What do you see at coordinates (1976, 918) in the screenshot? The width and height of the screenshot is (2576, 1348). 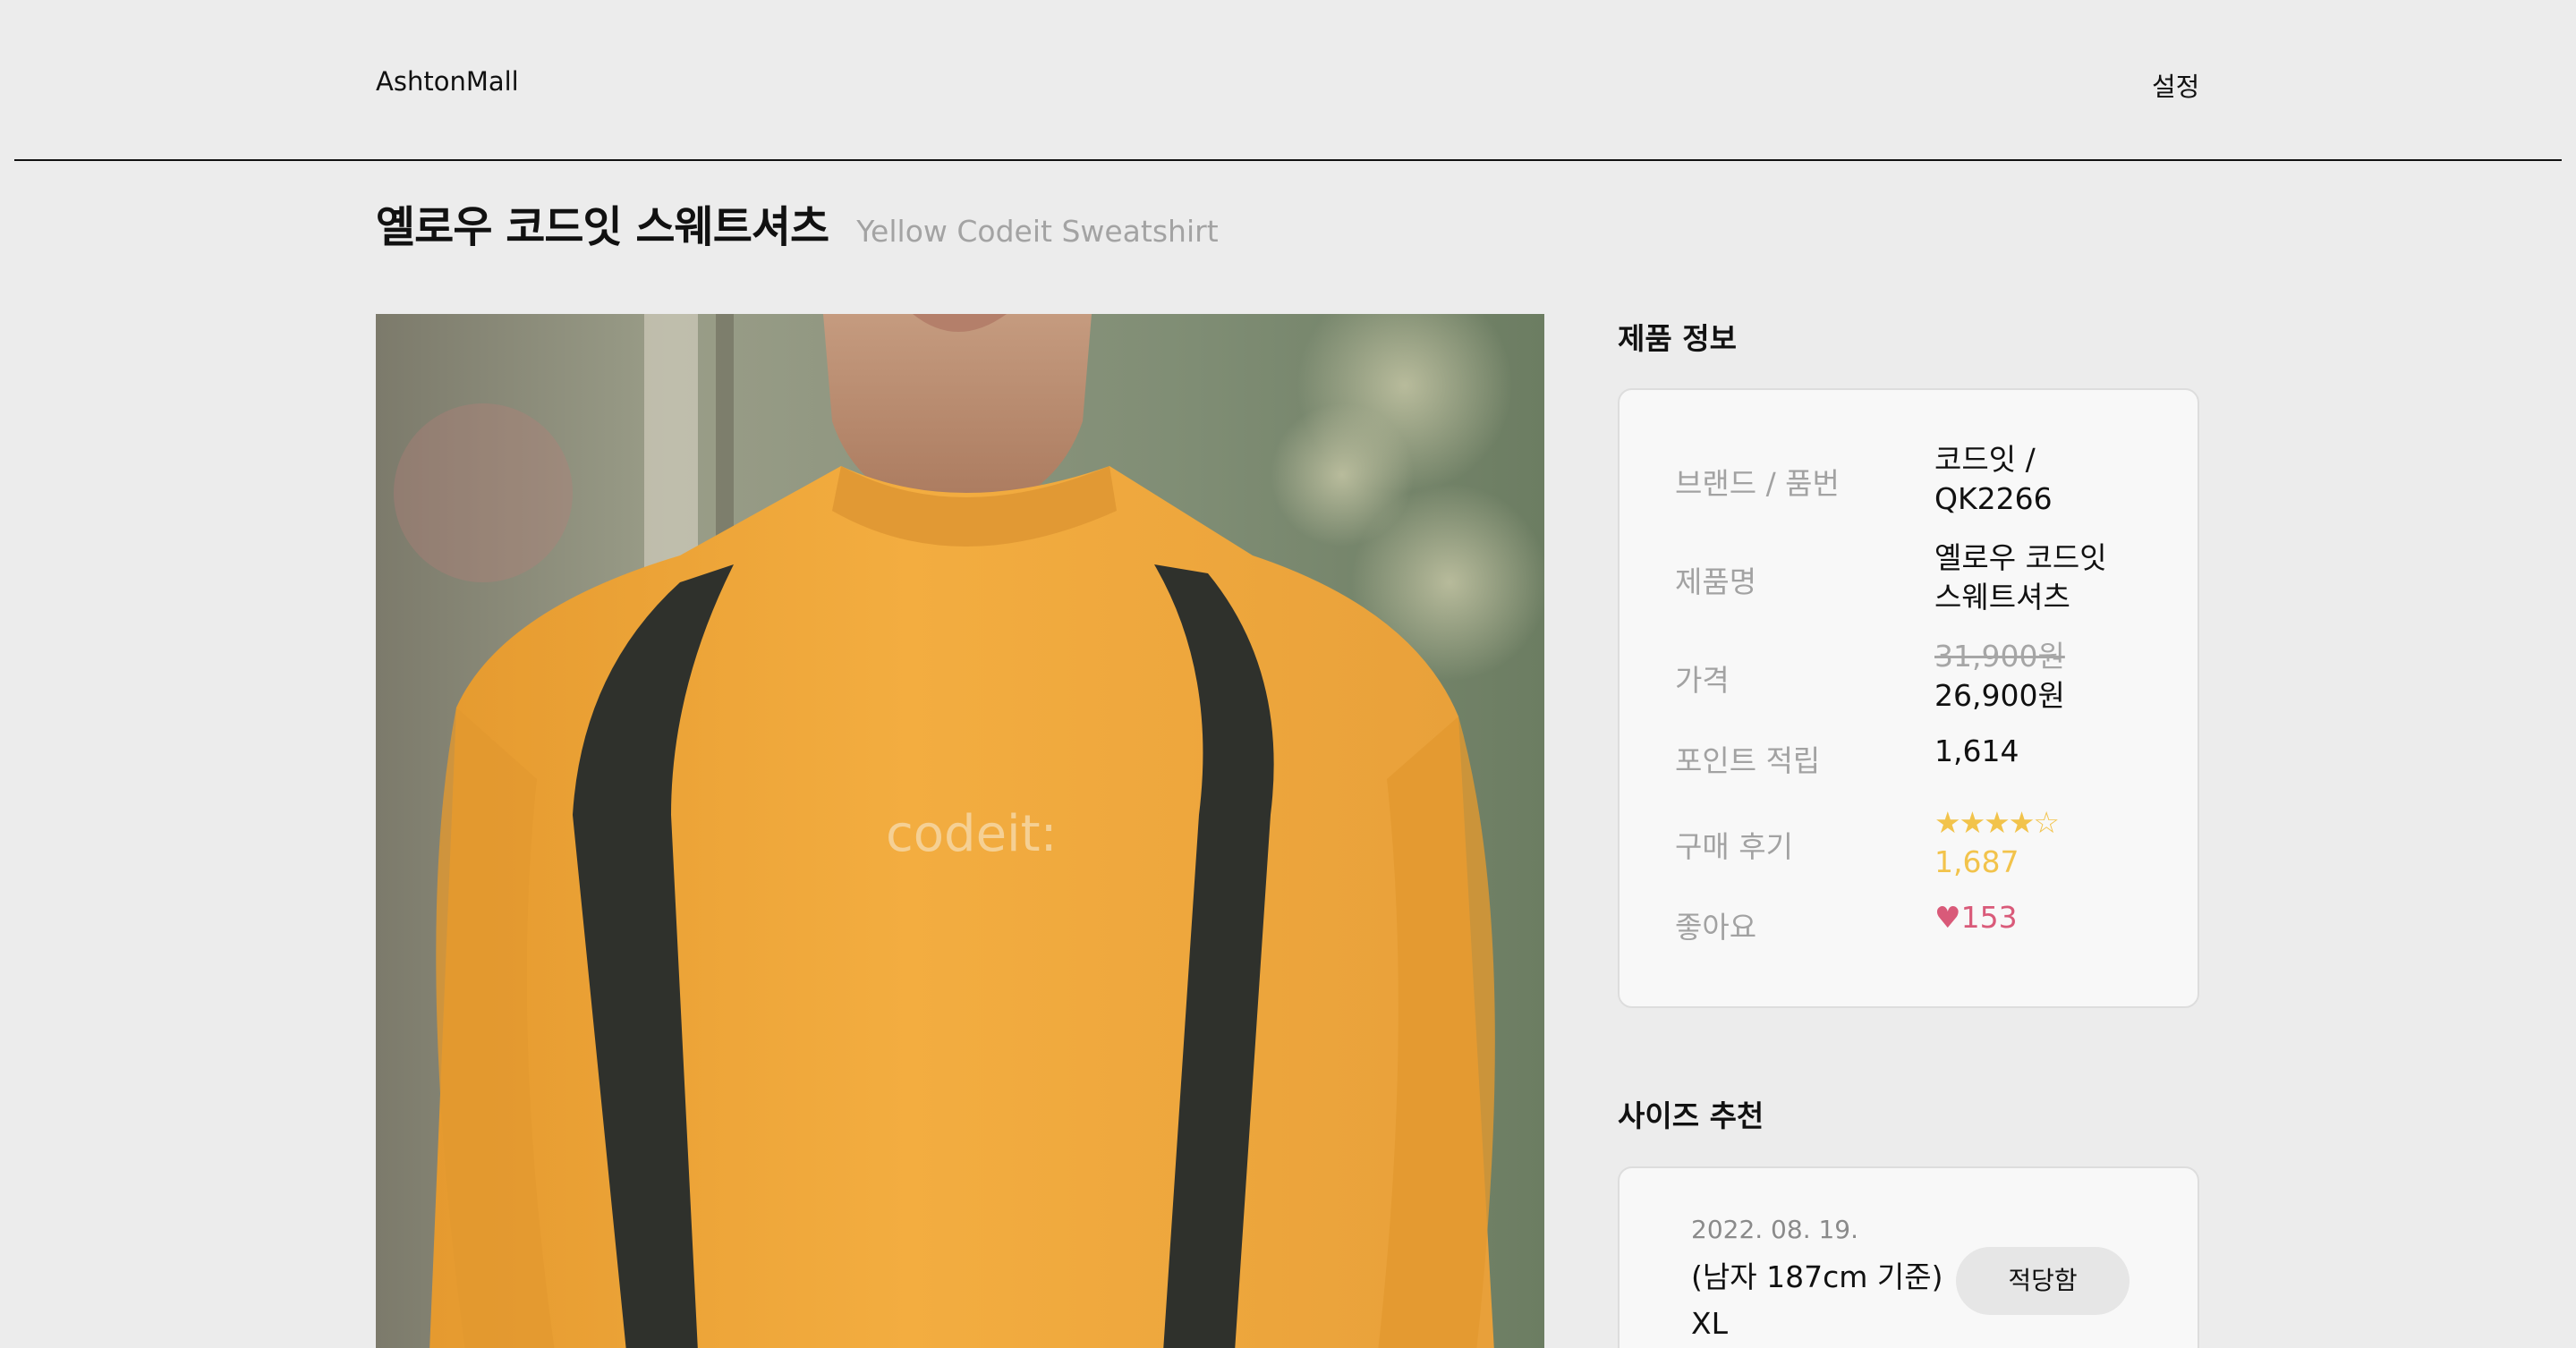 I see `likes-value: ♥153` at bounding box center [1976, 918].